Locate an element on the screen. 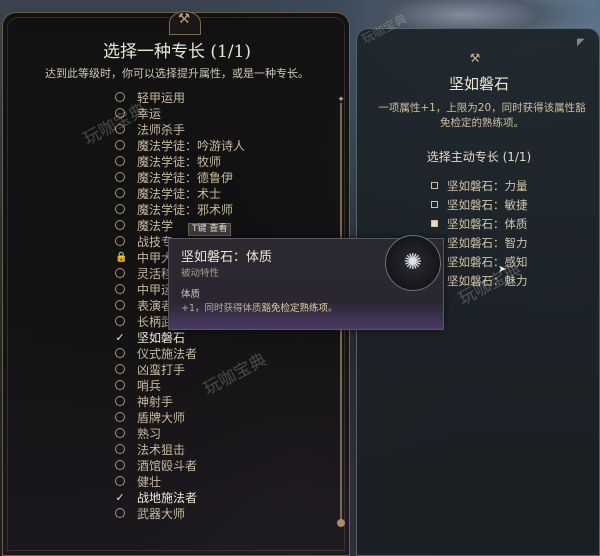 The height and width of the screenshot is (556, 600). lock-icon: 🔒 is located at coordinates (121, 257).